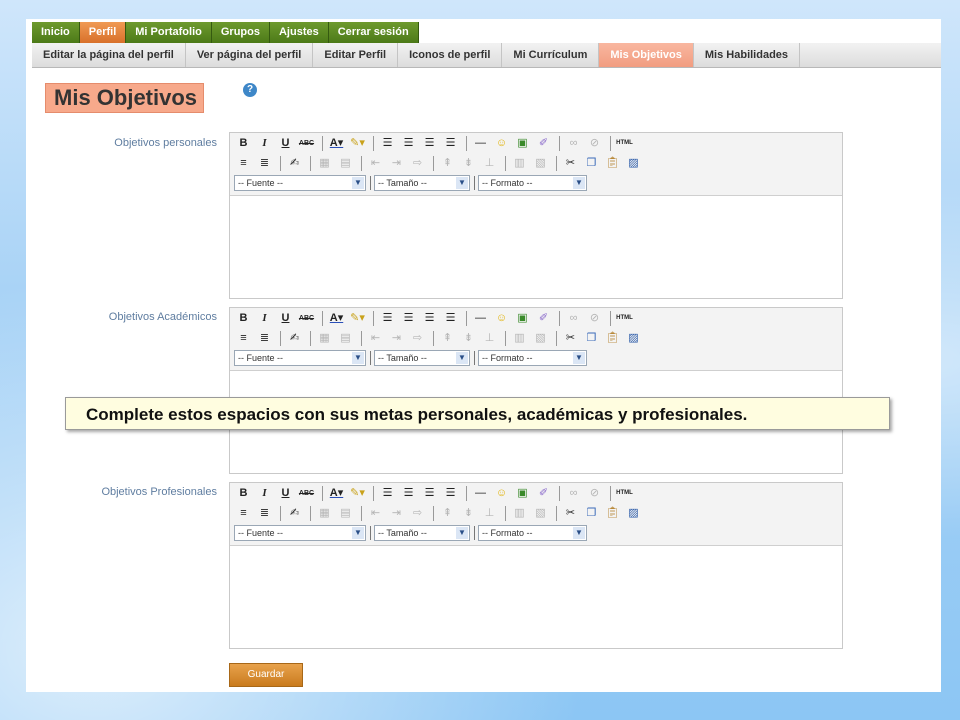 The image size is (960, 720). What do you see at coordinates (169, 32) in the screenshot?
I see `nav-mi-portafolio: Mi Portafolio` at bounding box center [169, 32].